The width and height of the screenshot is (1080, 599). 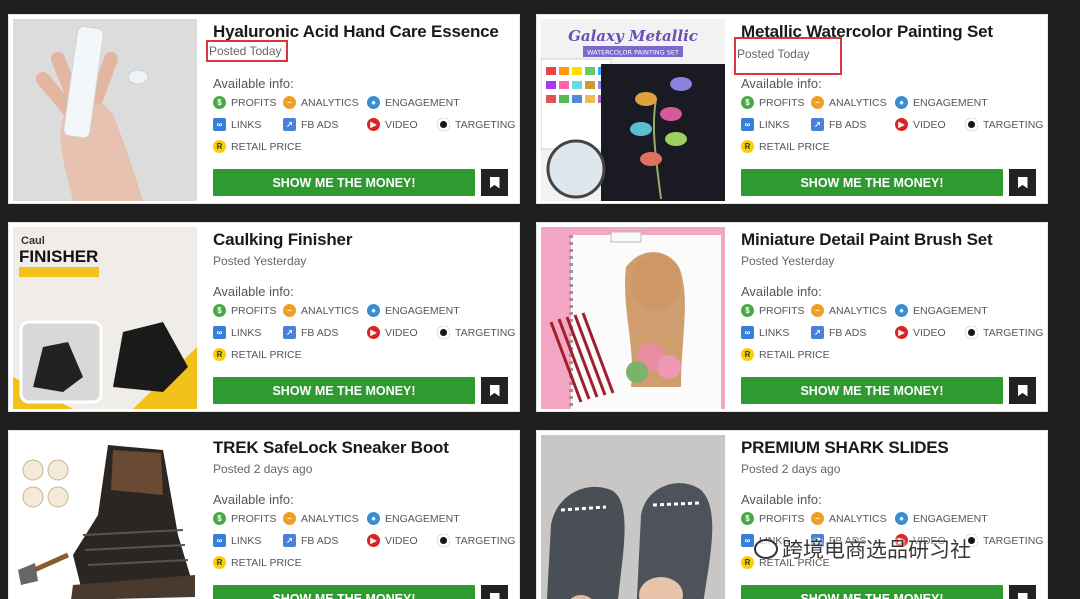 I want to click on product-image: Galaxy Metallic WATERCOLOR PAINTING SET, so click(x=633, y=110).